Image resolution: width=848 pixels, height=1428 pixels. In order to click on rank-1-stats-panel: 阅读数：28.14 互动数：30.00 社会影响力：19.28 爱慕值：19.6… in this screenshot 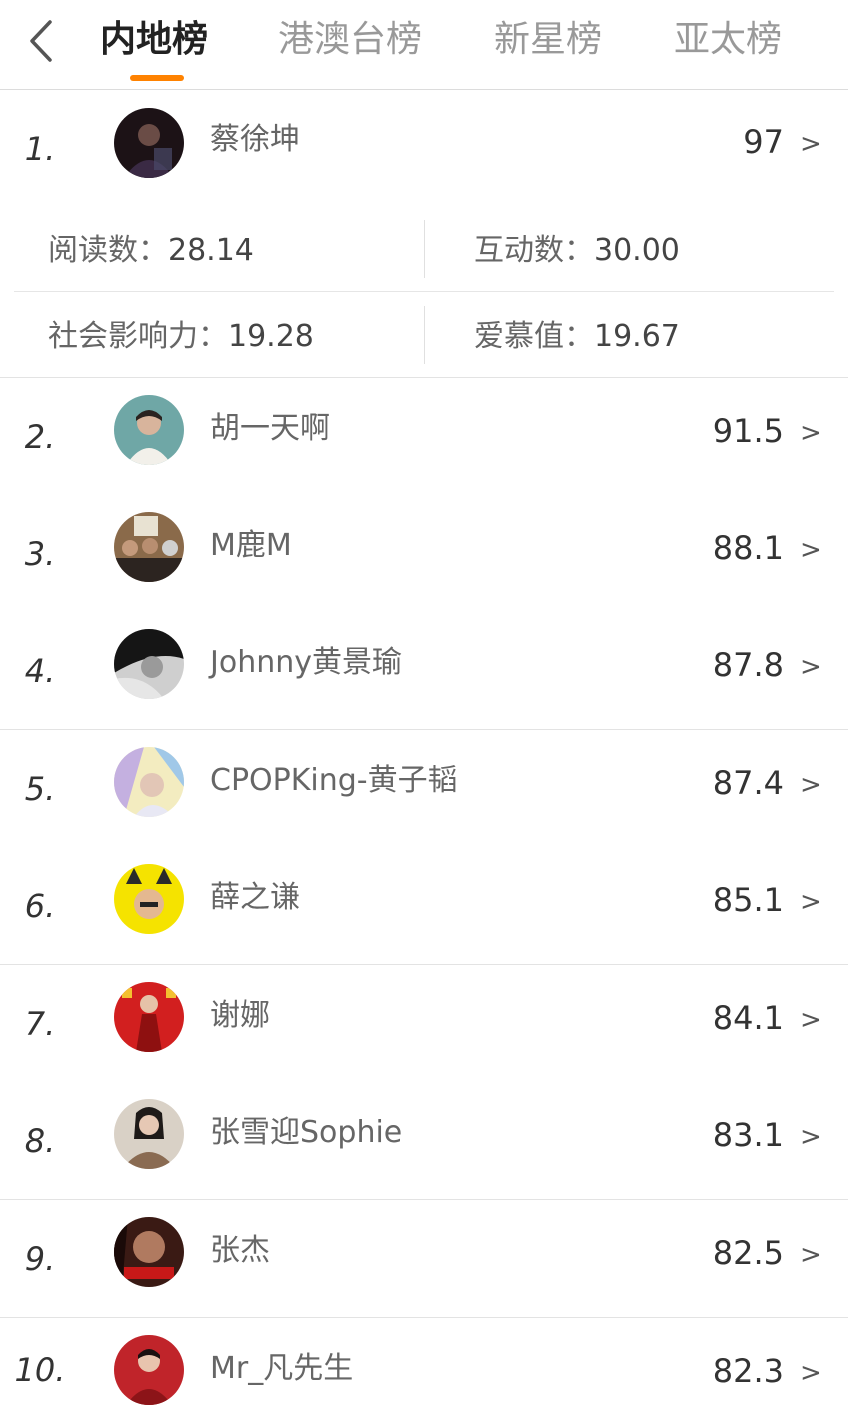, I will do `click(424, 292)`.